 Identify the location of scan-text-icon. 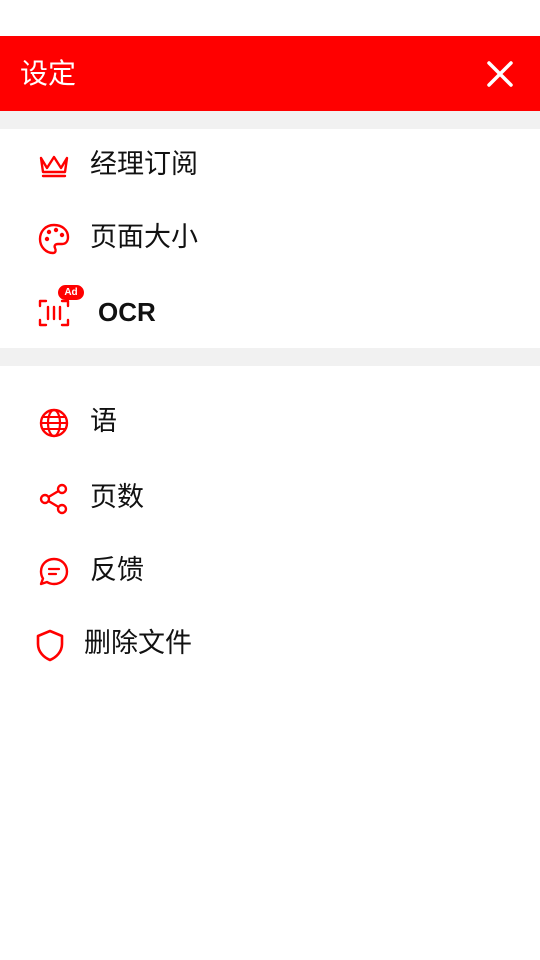
(54, 313).